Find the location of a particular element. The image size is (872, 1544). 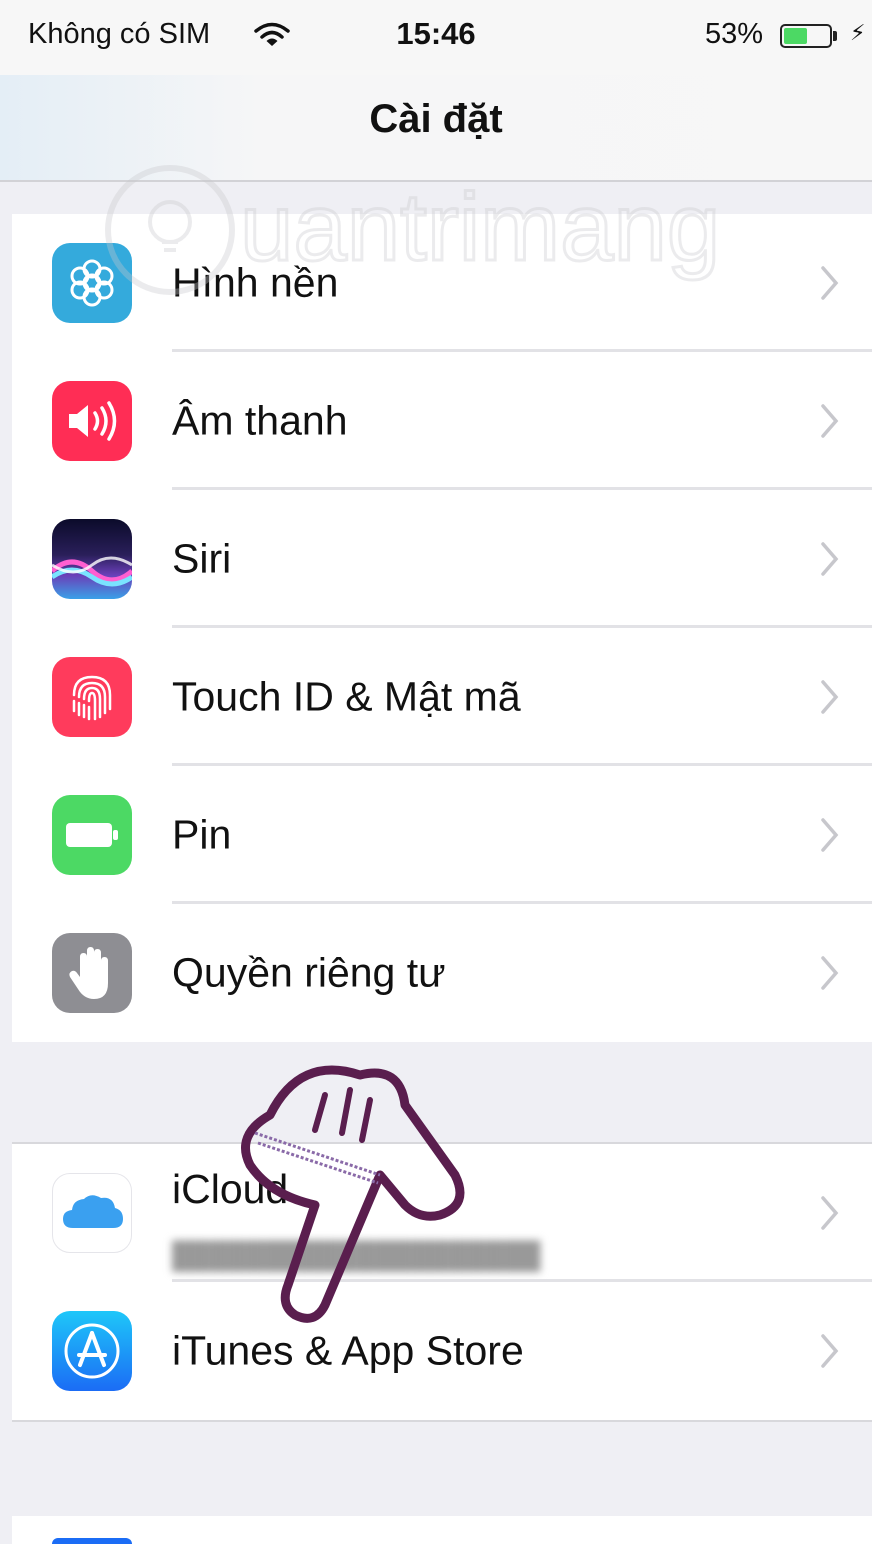

status-bar: Không có SIM 15:46 53% ⚡ is located at coordinates (436, 37).